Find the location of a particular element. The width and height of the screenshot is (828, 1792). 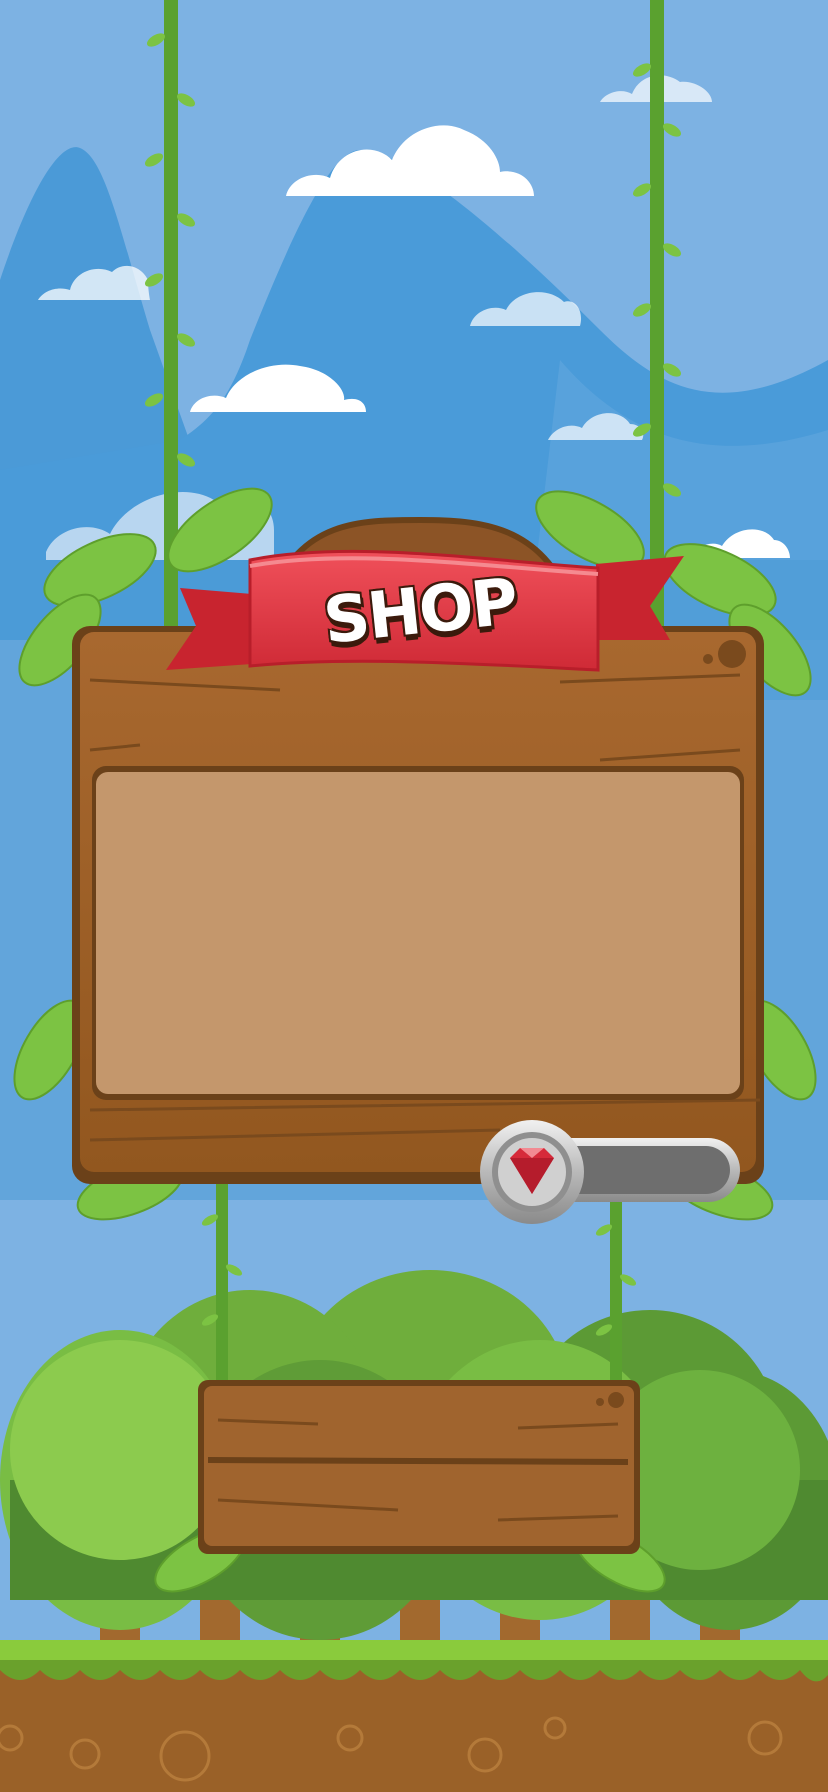

gem-count is located at coordinates (650, 1169).